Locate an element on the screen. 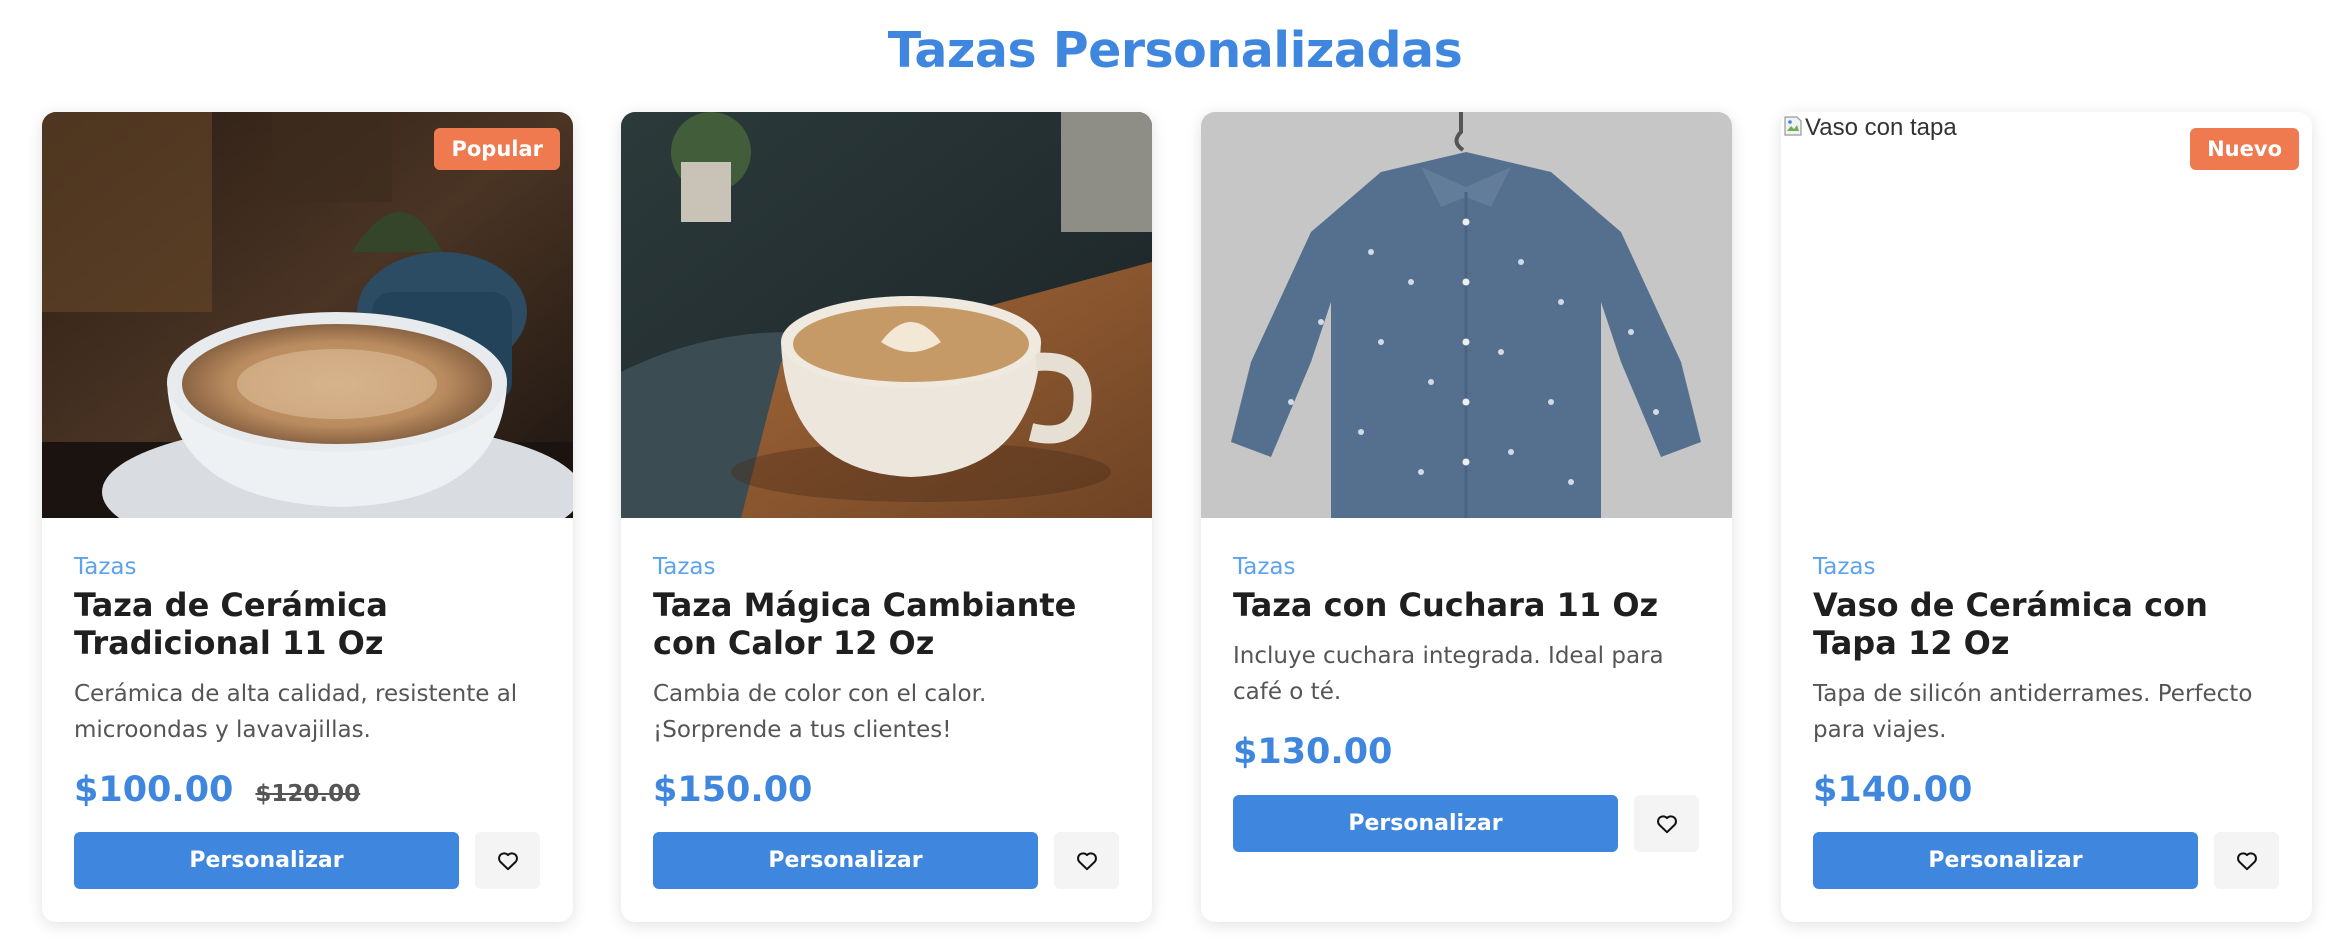 The image size is (2350, 948). product-price: $100.00 is located at coordinates (154, 790).